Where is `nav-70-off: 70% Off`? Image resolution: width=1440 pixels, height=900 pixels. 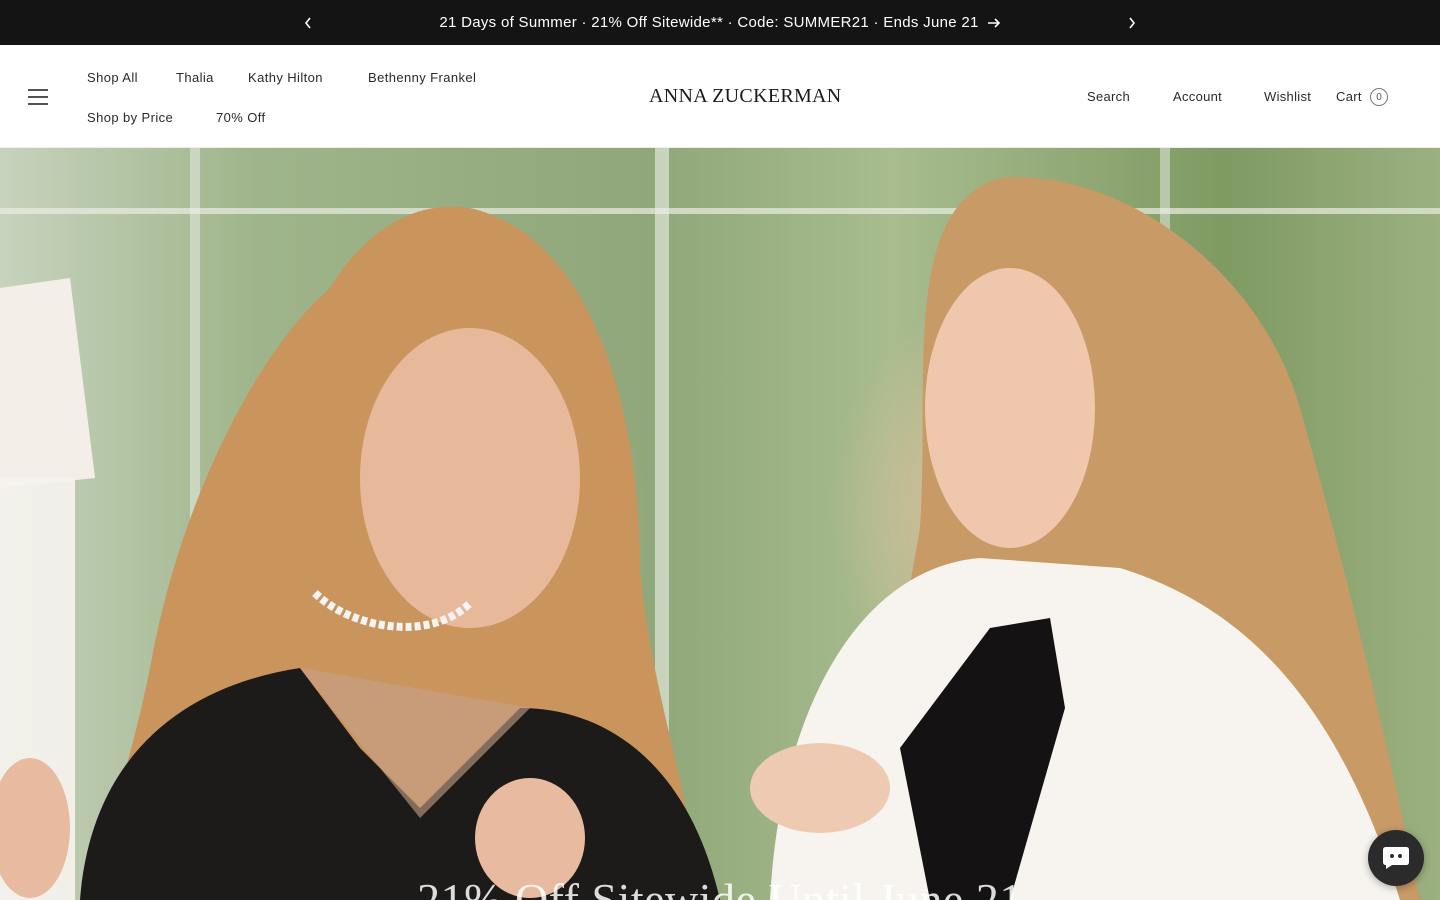
nav-70-off: 70% Off is located at coordinates (241, 117).